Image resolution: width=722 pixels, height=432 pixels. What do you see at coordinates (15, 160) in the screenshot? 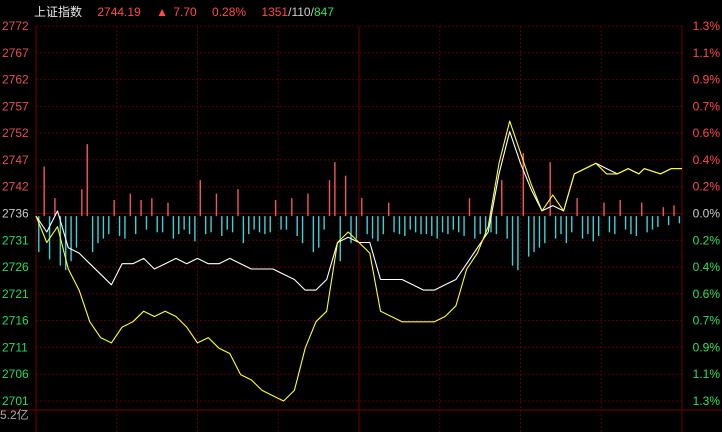
I see `y-tick-left: 2747` at bounding box center [15, 160].